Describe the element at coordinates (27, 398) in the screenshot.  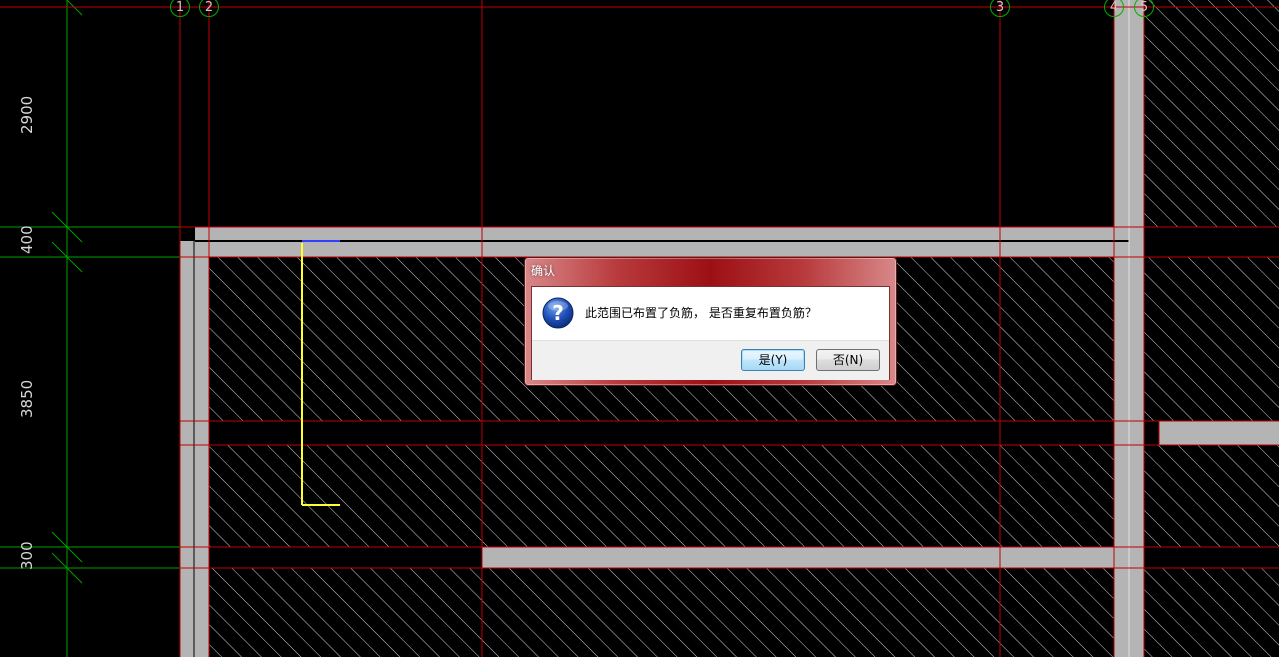
I see `dimension-label-3850: 3850` at that location.